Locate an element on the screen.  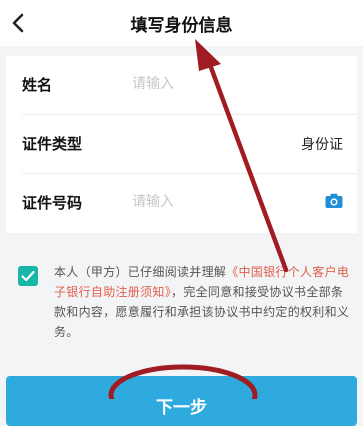
name-label: 姓名 is located at coordinates (37, 85).